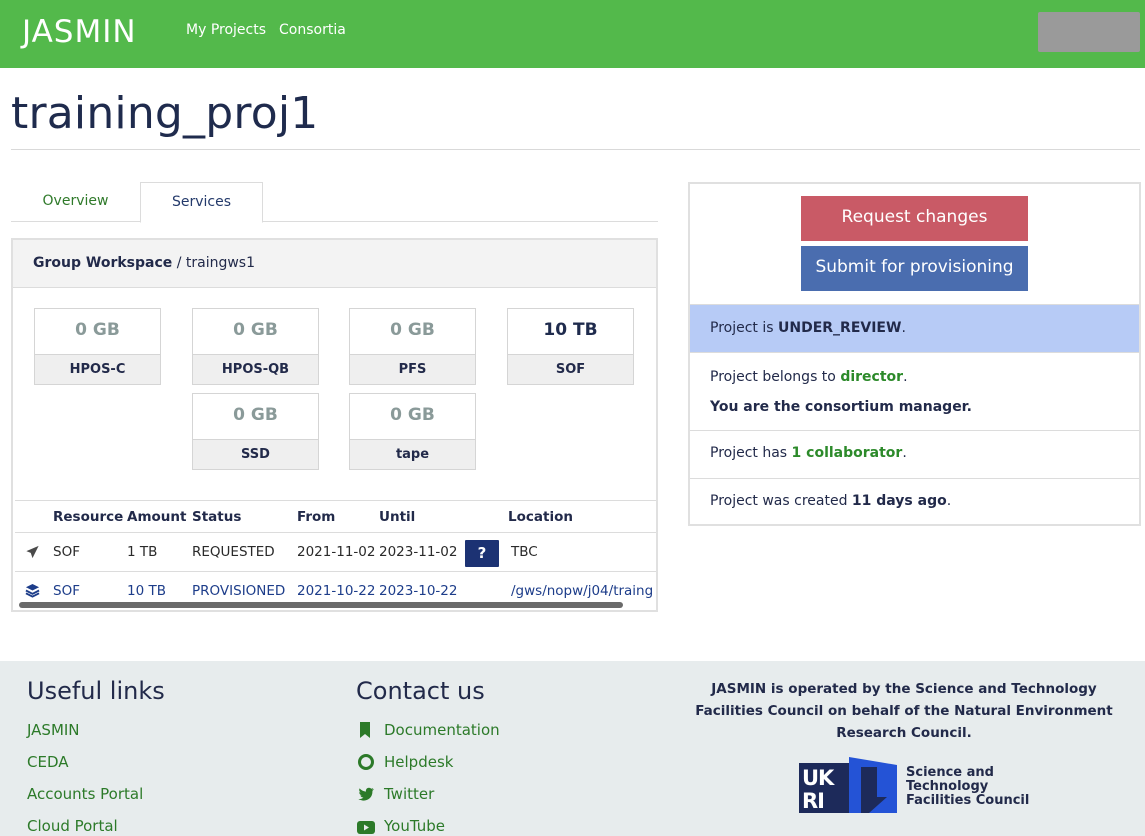  I want to click on cell-amount: 10 TB, so click(146, 591).